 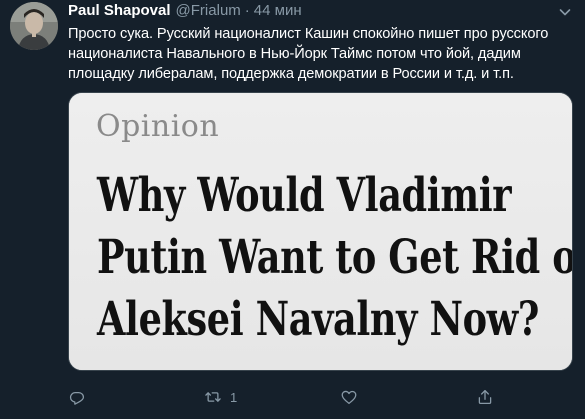 What do you see at coordinates (278, 10) in the screenshot?
I see `timestamp: 44 мин` at bounding box center [278, 10].